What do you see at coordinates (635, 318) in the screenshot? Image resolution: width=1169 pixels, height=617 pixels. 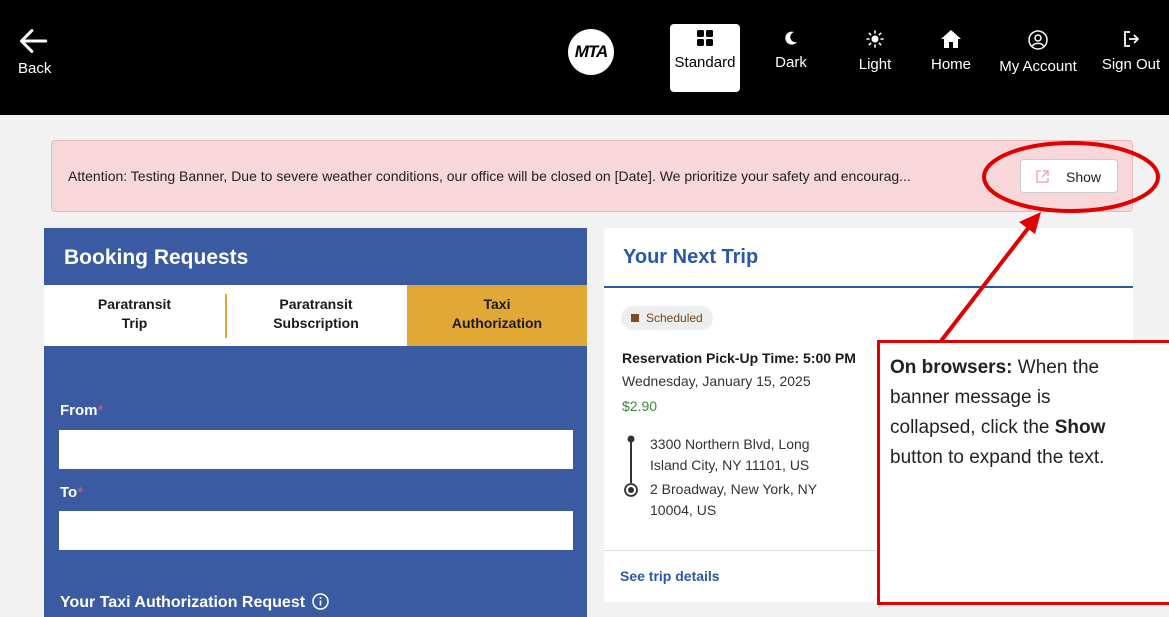 I see `status-square-icon` at bounding box center [635, 318].